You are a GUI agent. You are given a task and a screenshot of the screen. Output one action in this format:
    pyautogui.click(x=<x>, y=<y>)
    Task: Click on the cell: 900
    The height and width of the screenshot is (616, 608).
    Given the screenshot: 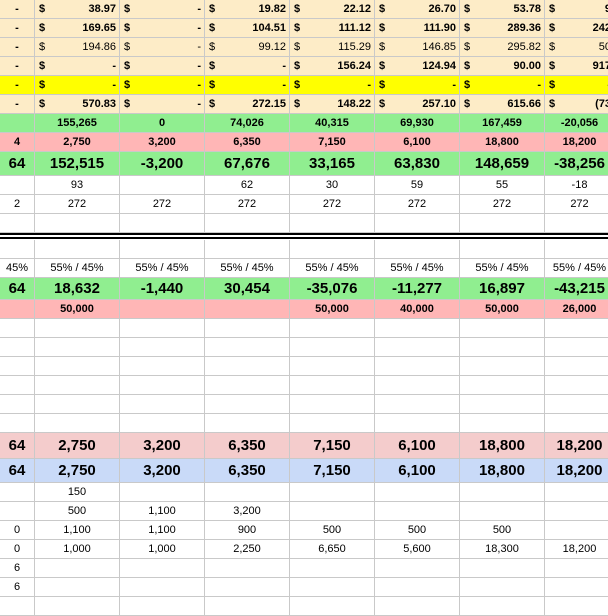 What is the action you would take?
    pyautogui.click(x=247, y=530)
    